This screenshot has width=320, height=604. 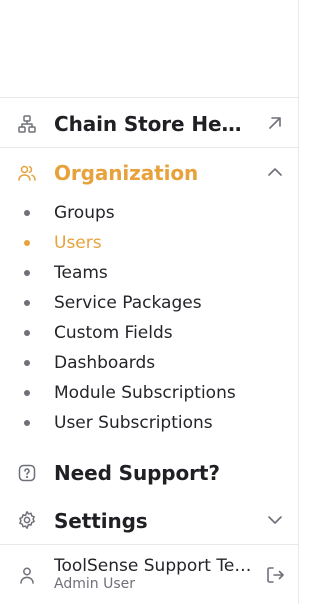 I want to click on organization-header: Organization, so click(x=149, y=172).